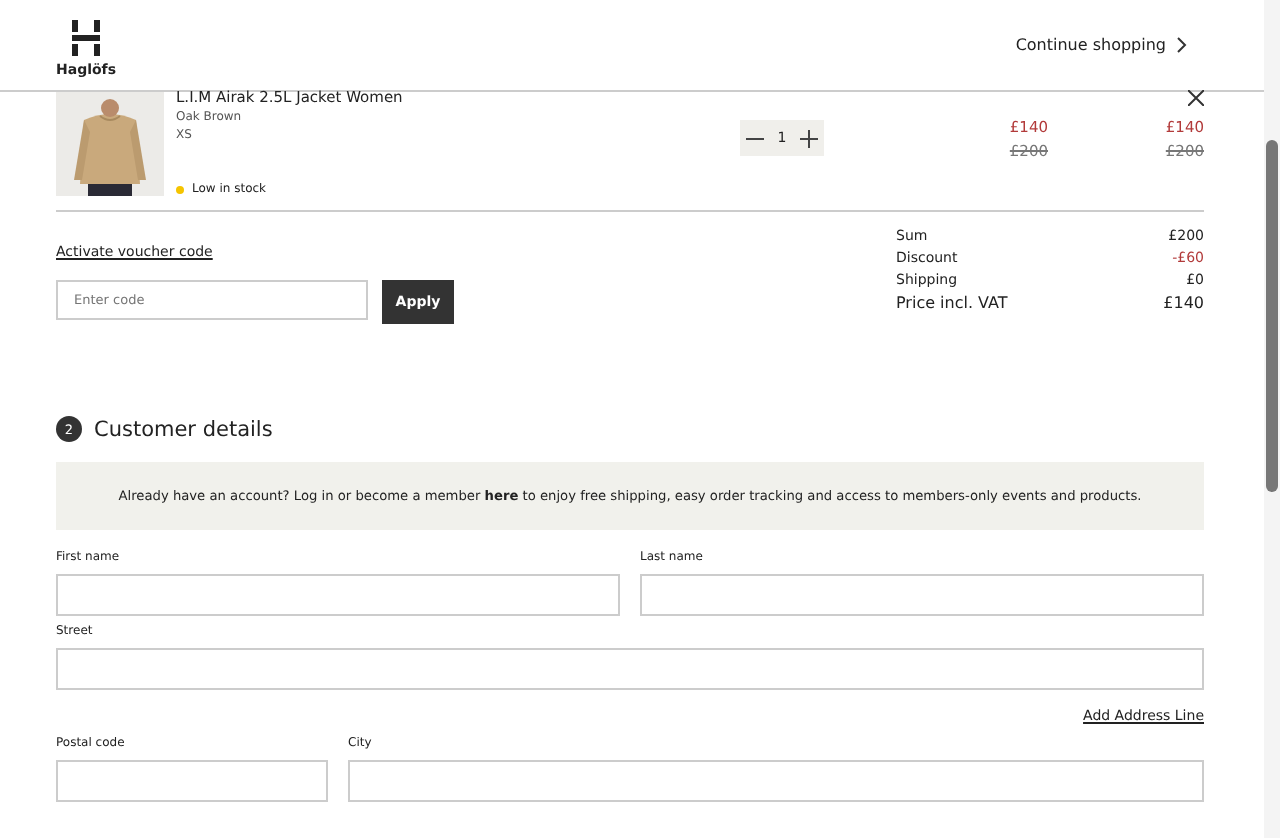  What do you see at coordinates (183, 429) in the screenshot?
I see `section-title: Customer details` at bounding box center [183, 429].